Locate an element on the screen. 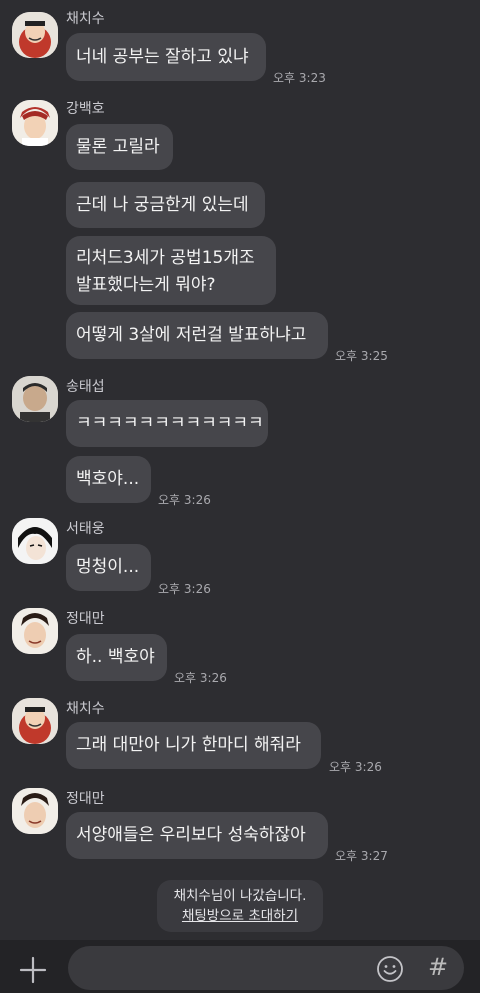 The height and width of the screenshot is (993, 480). message-input is located at coordinates (266, 968).